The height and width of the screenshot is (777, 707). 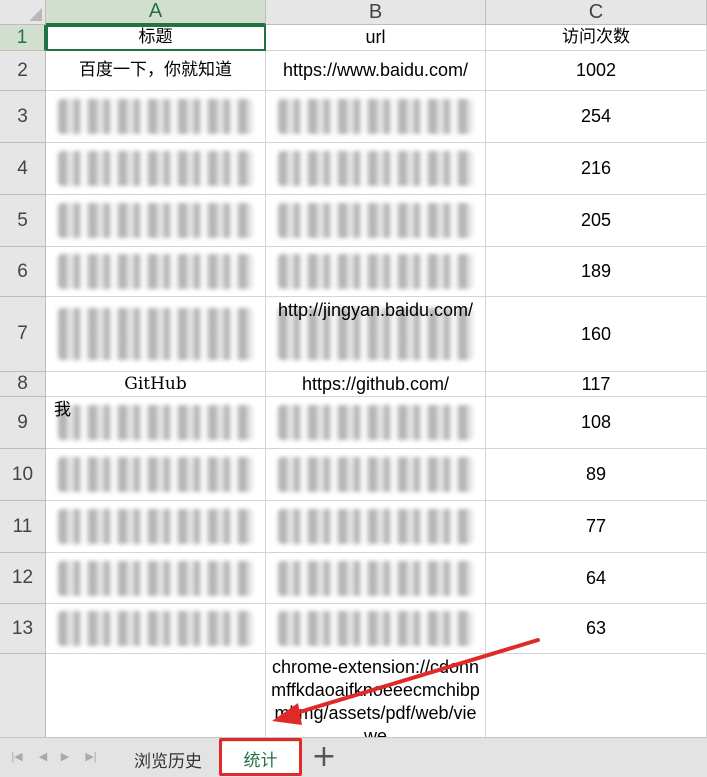 I want to click on add-sheet-icon: +, so click(x=324, y=757).